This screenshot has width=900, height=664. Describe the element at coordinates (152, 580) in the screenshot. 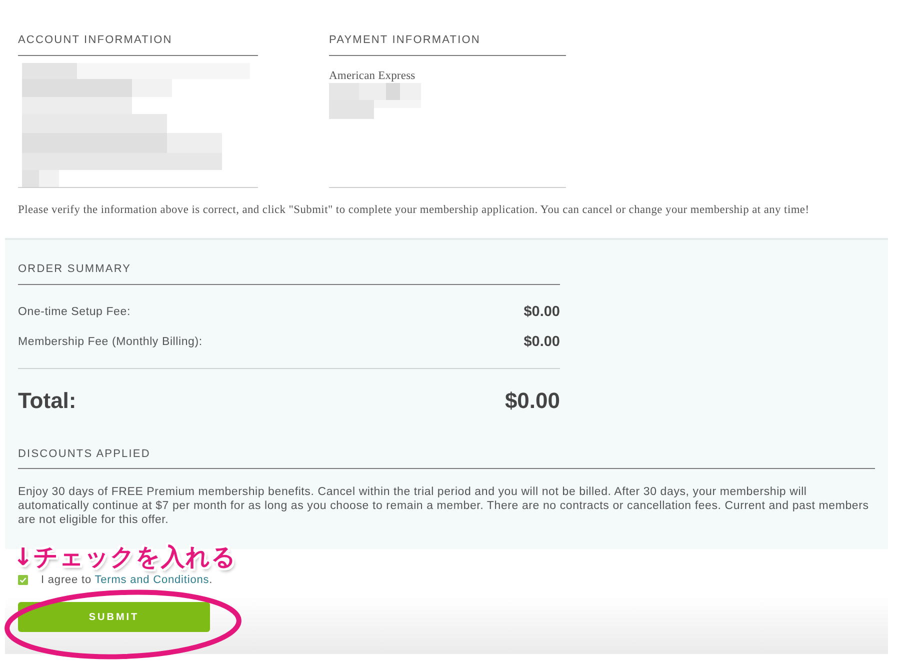

I see `terms-link: Terms and Conditions` at that location.